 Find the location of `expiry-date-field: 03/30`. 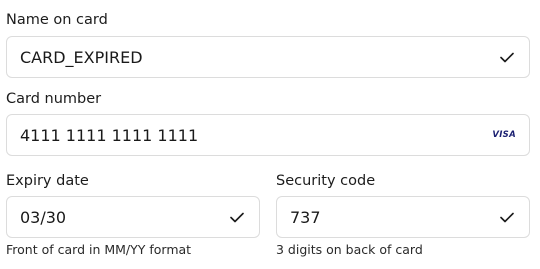

expiry-date-field: 03/30 is located at coordinates (133, 217).